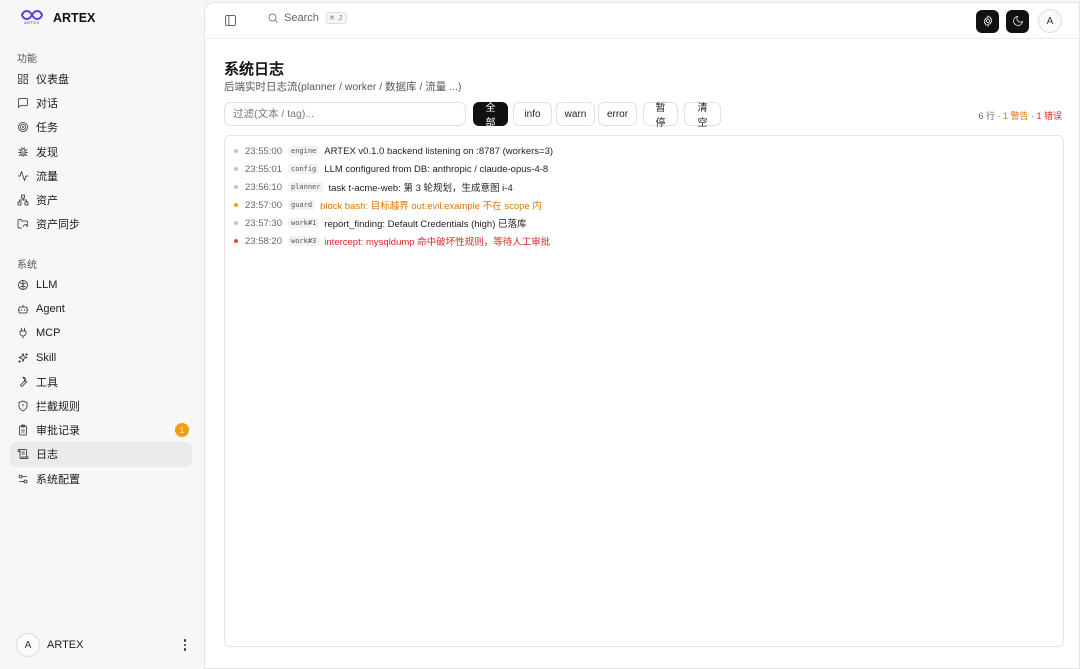 This screenshot has height=669, width=1080. What do you see at coordinates (303, 169) in the screenshot?
I see `log-tag: config` at bounding box center [303, 169].